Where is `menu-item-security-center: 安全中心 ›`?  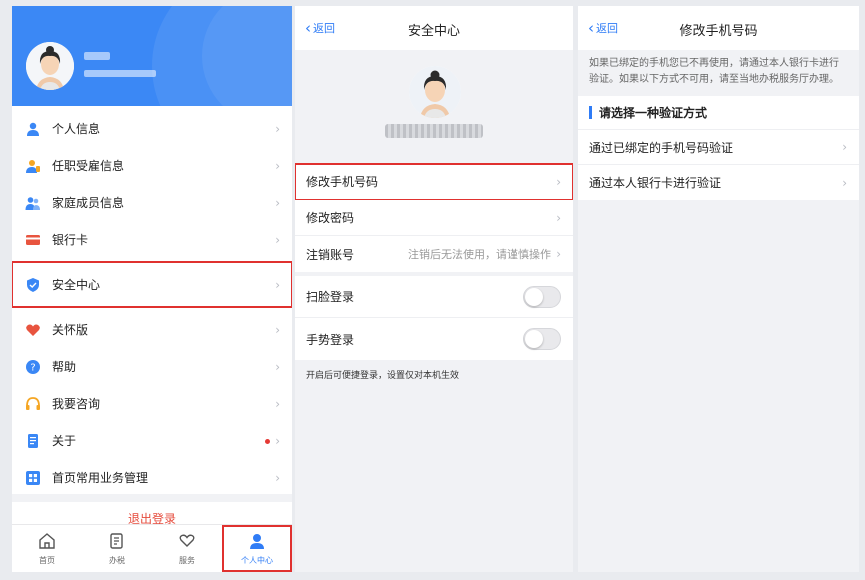
menu-item-security-center: 安全中心 › is located at coordinates (152, 284).